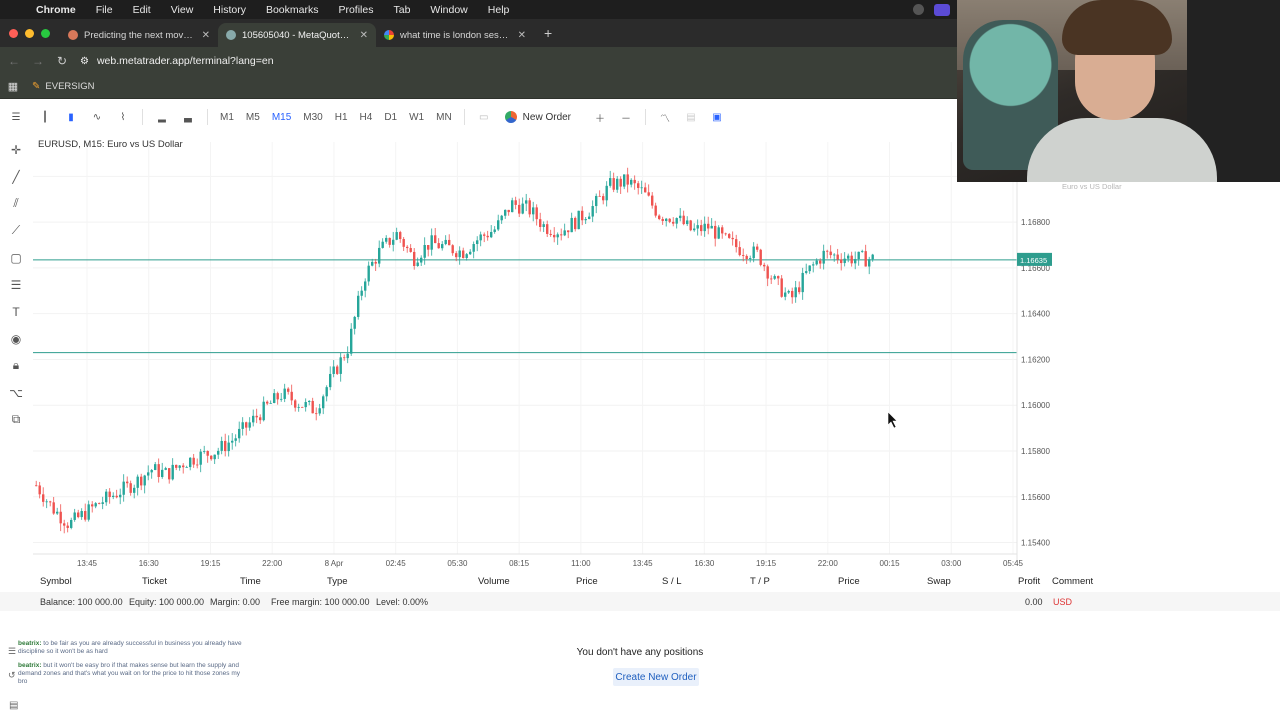 This screenshot has width=1280, height=720. What do you see at coordinates (484, 117) in the screenshot?
I see `one-click-trading-icon: ▭` at bounding box center [484, 117].